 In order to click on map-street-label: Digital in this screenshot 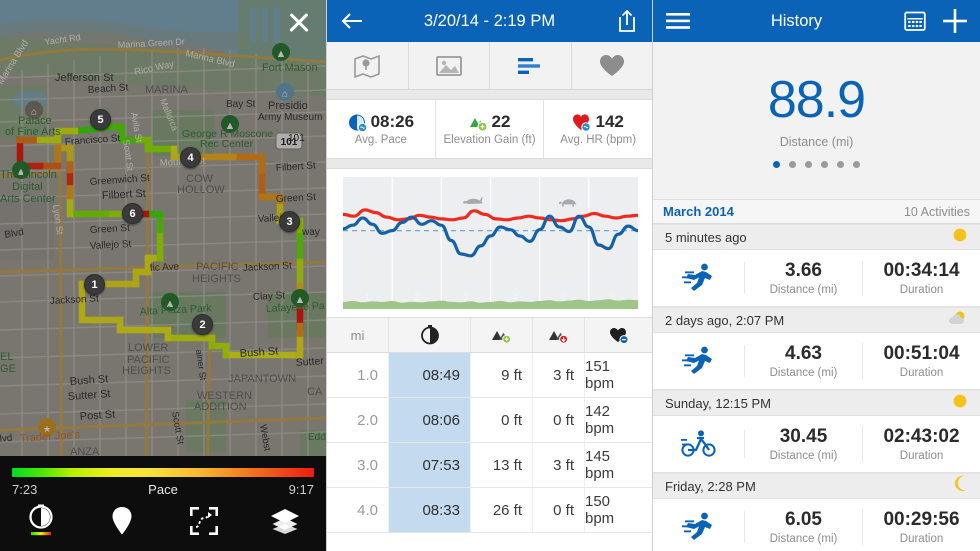, I will do `click(27, 187)`.